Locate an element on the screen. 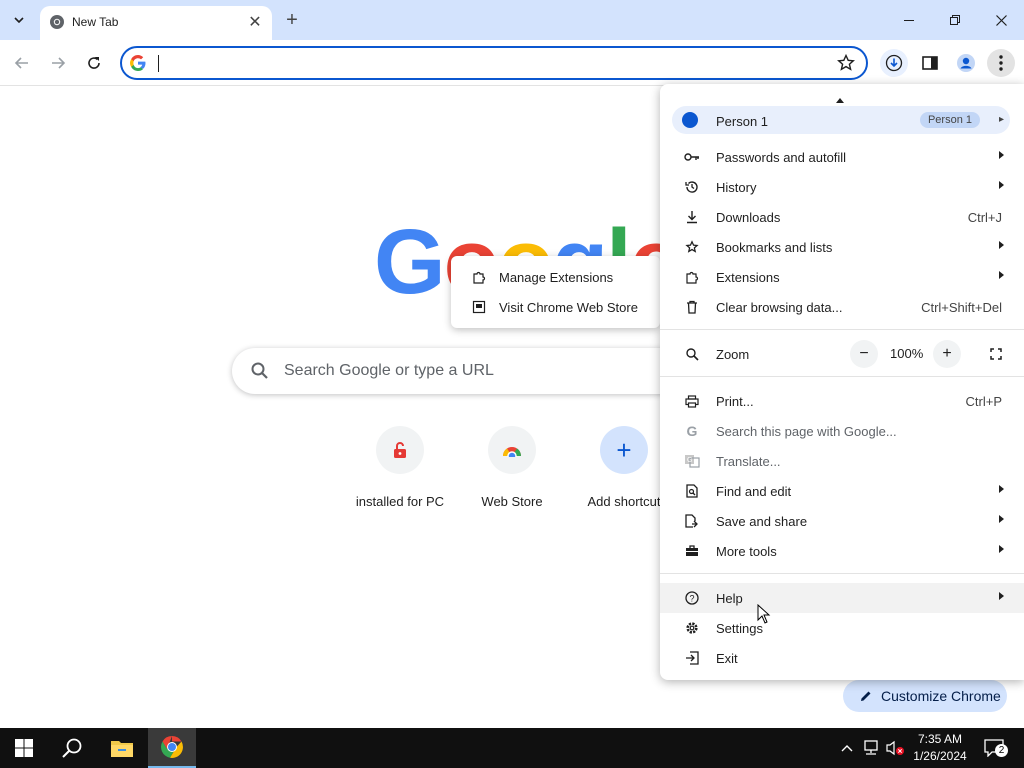 The height and width of the screenshot is (768, 1024). notification-count: 2 is located at coordinates (1001, 750).